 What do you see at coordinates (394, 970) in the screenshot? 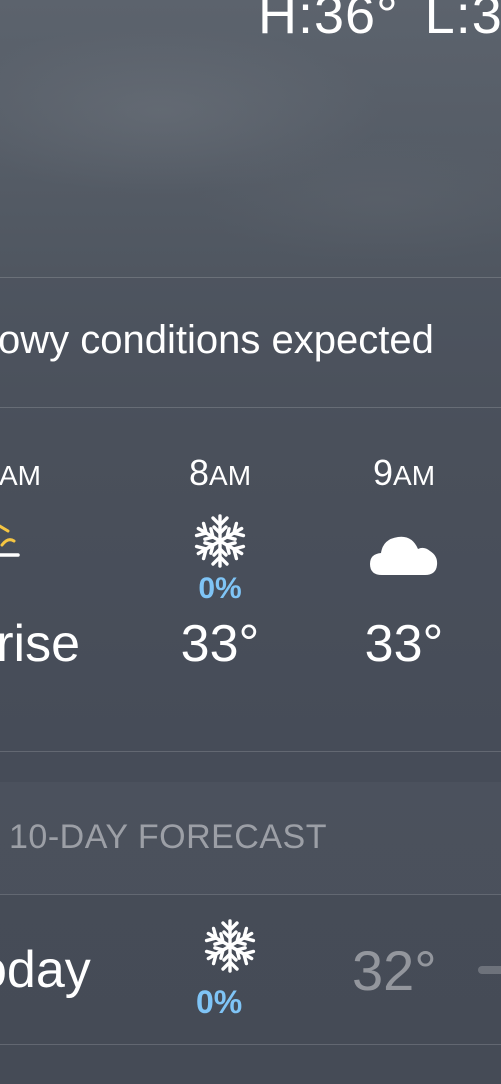
I see `low-temp: 32°` at bounding box center [394, 970].